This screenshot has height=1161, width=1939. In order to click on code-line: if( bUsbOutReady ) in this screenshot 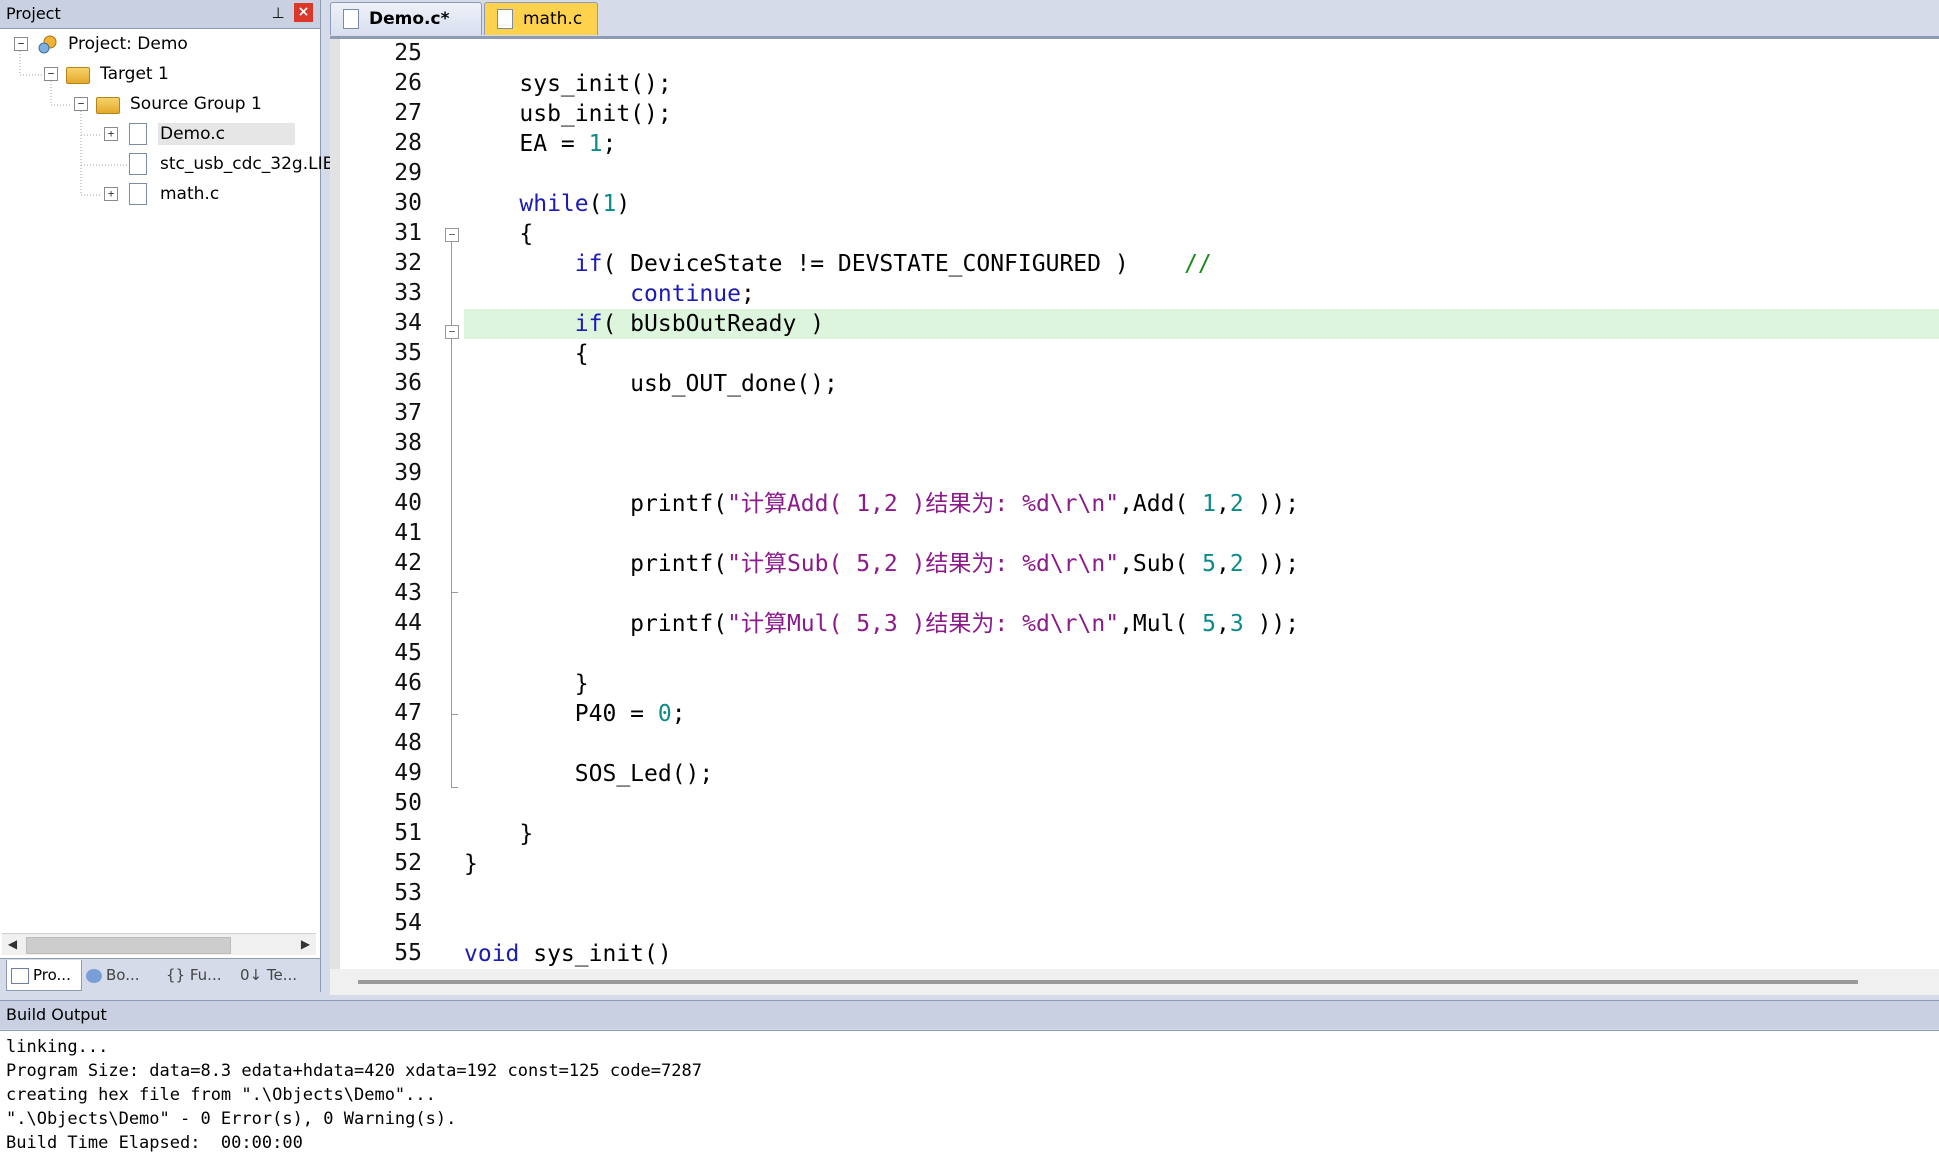, I will do `click(1201, 324)`.